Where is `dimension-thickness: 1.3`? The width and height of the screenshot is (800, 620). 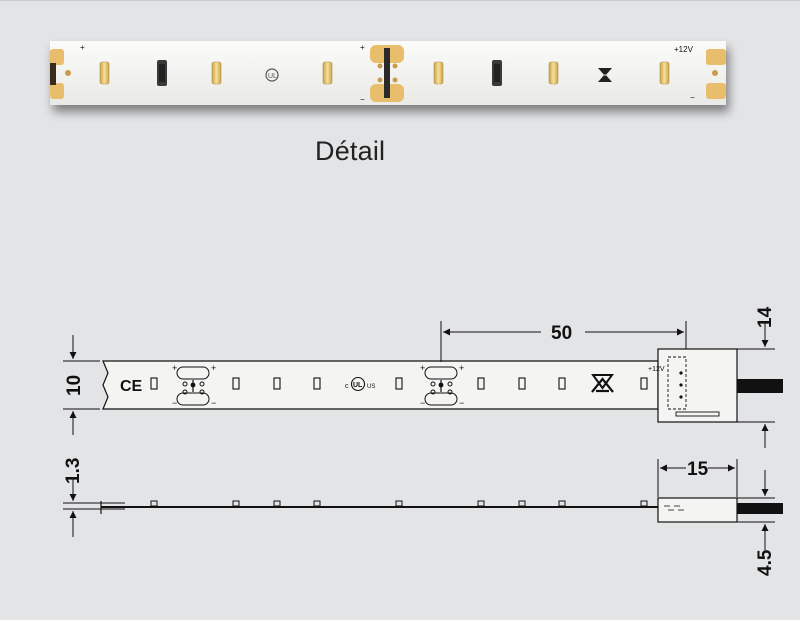 dimension-thickness: 1.3 is located at coordinates (94, 497).